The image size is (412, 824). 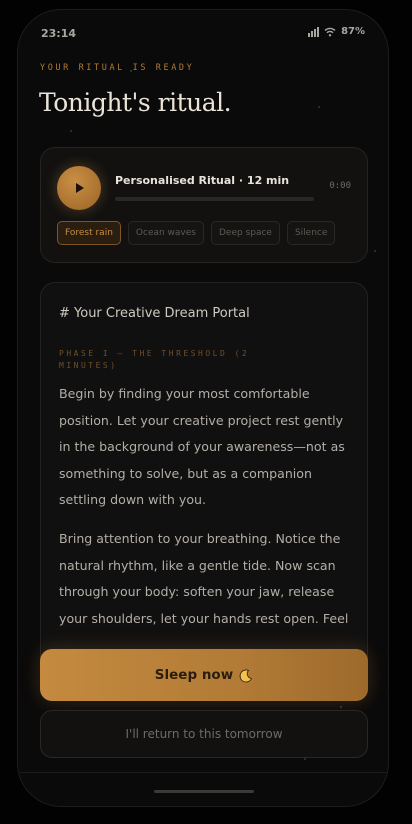 What do you see at coordinates (117, 68) in the screenshot?
I see `ritual-ready-kicker: YOUR RITUAL IS READY` at bounding box center [117, 68].